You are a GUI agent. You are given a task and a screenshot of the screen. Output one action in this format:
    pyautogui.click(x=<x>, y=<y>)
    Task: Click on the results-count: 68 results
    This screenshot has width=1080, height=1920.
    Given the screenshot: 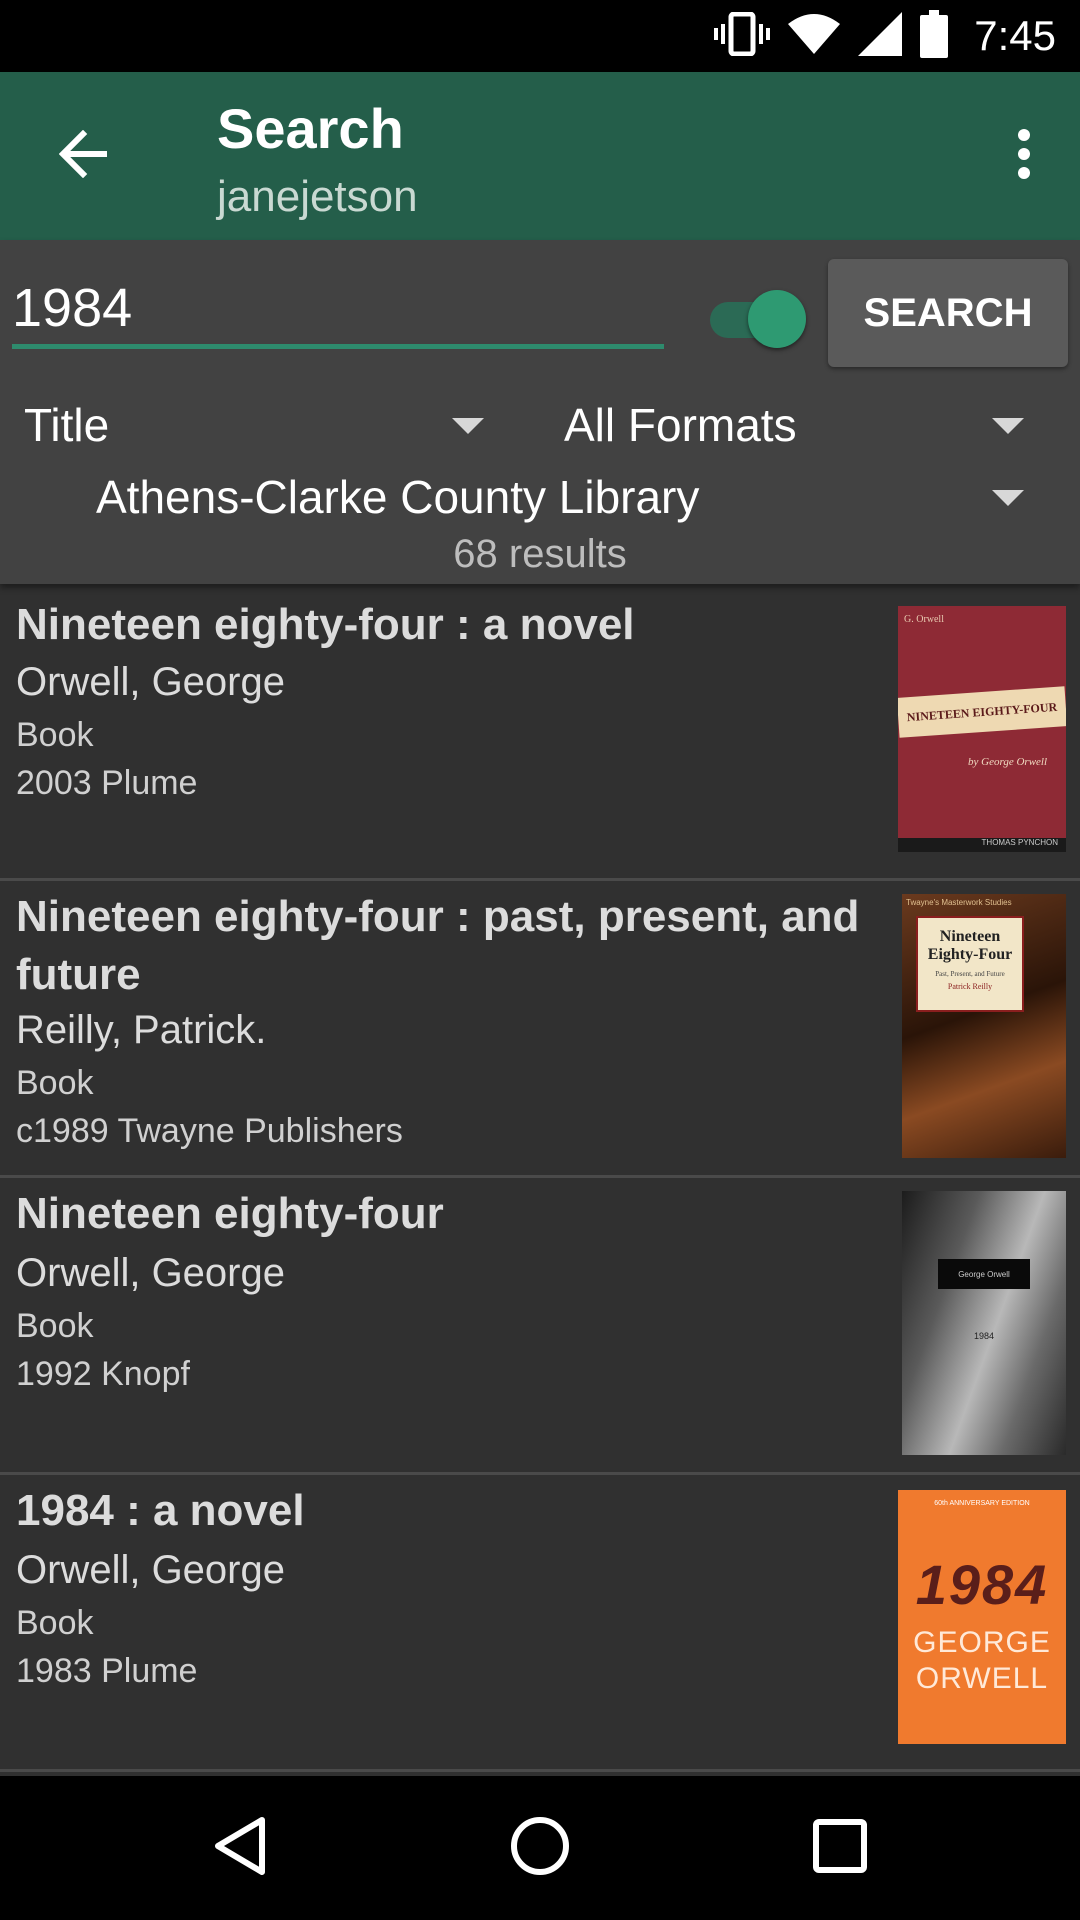 What is the action you would take?
    pyautogui.click(x=540, y=554)
    